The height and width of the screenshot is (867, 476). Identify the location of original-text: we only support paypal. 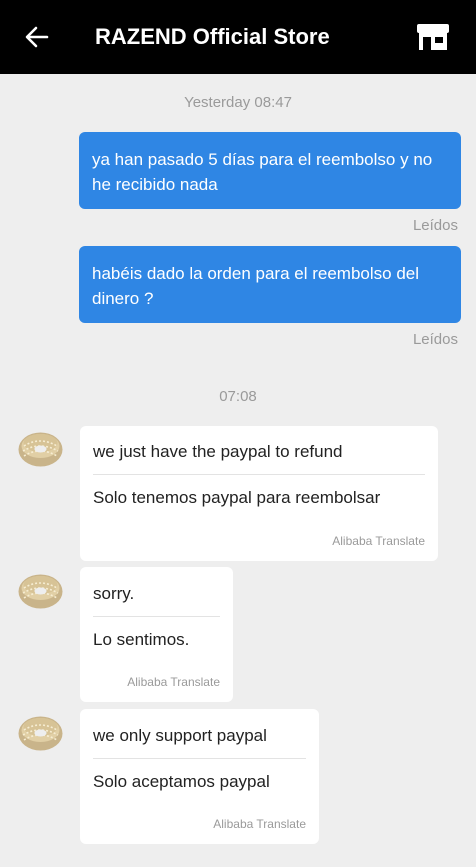
(180, 735).